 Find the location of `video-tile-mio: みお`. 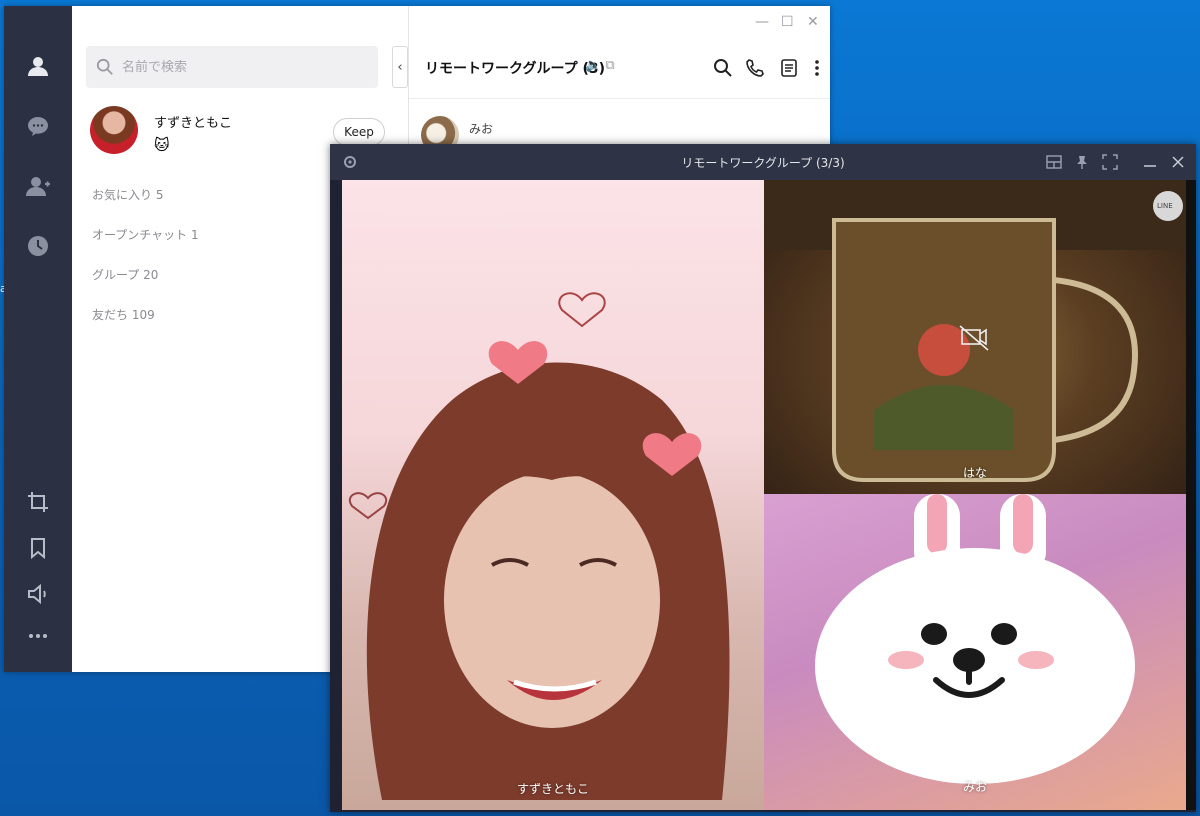

video-tile-mio: みお is located at coordinates (975, 652).